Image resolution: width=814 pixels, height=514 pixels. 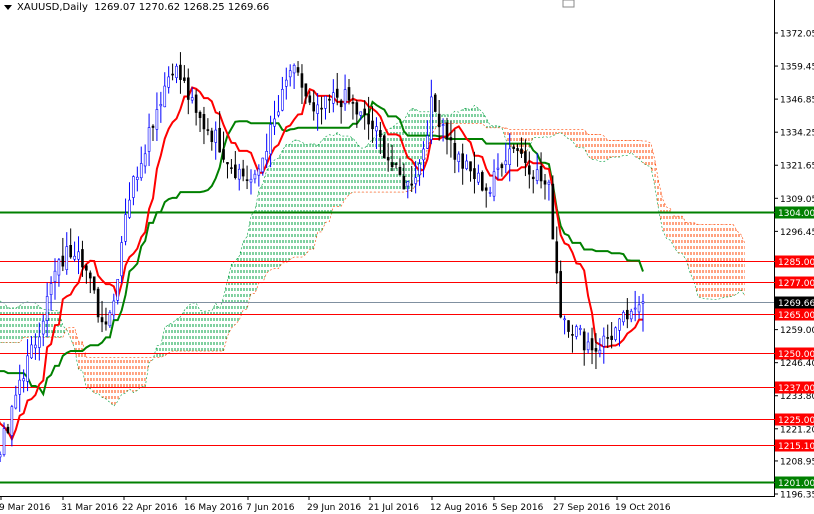 What do you see at coordinates (796, 263) in the screenshot?
I see `level-label: 1285.00` at bounding box center [796, 263].